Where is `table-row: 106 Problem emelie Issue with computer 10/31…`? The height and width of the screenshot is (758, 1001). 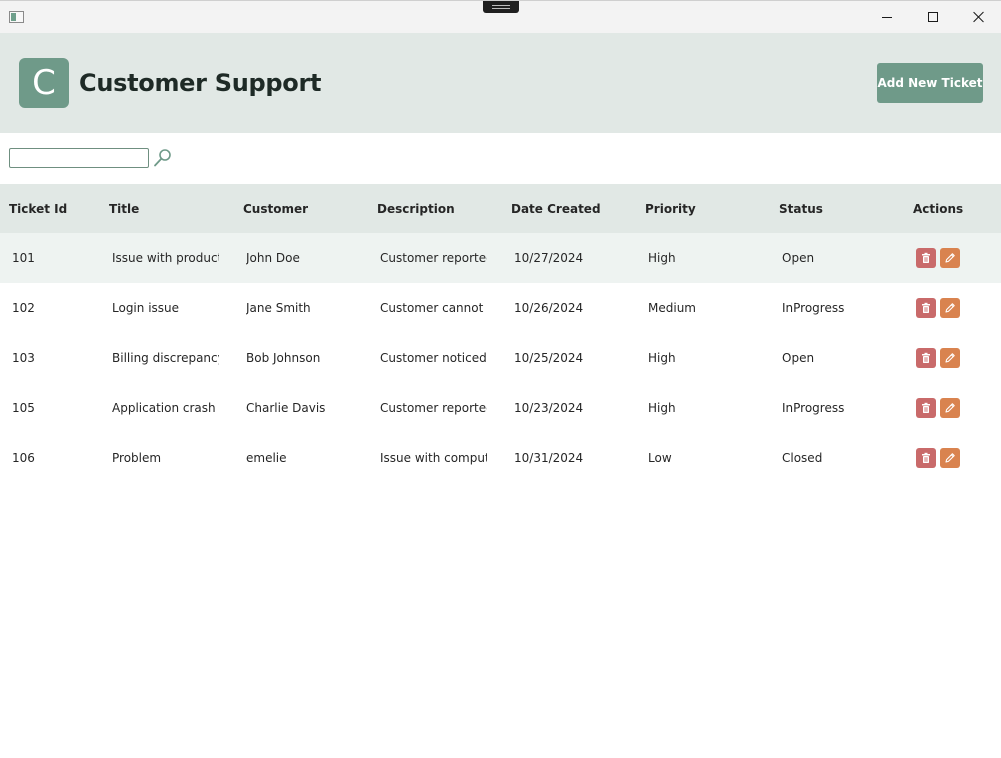 table-row: 106 Problem emelie Issue with computer 10/31… is located at coordinates (500, 458).